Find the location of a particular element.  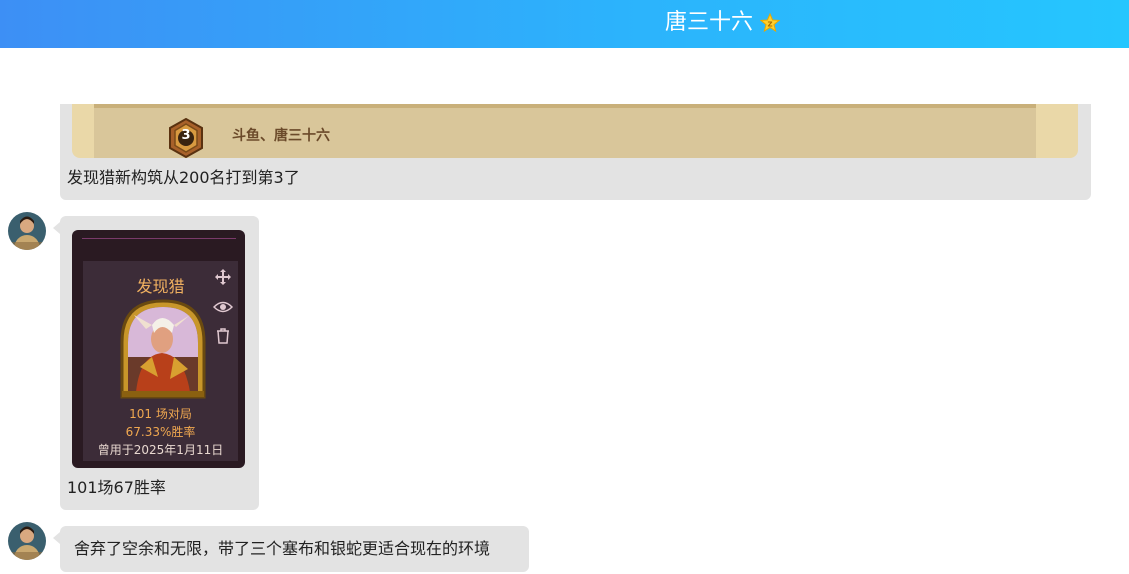

eye-icon is located at coordinates (223, 307).